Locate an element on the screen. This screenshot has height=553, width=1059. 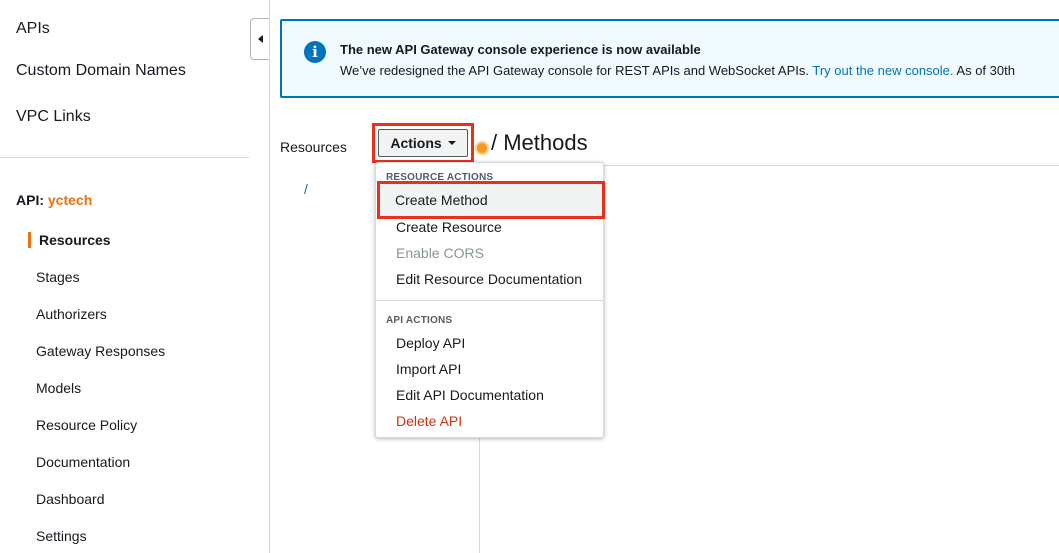
info-icon: i is located at coordinates (315, 52).